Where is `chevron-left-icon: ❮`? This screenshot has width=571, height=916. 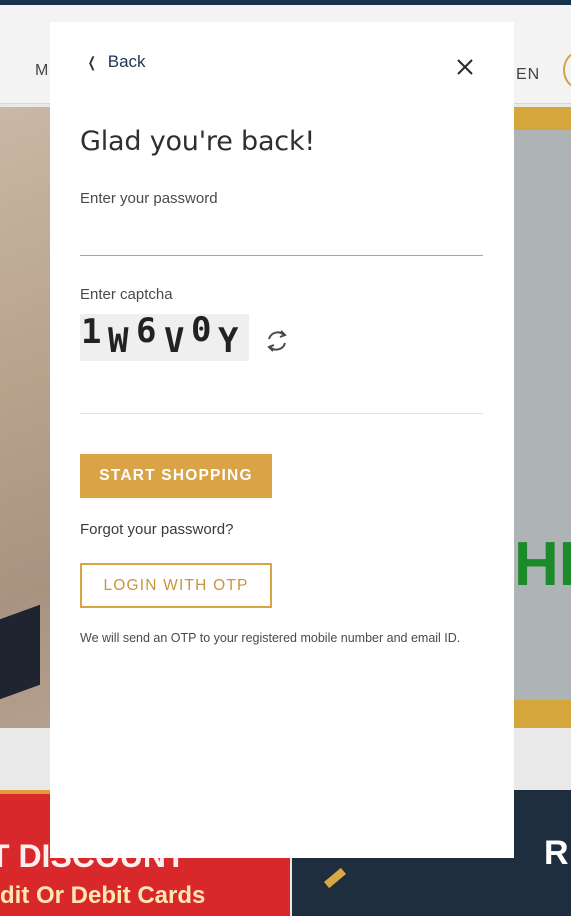
chevron-left-icon: ❮ is located at coordinates (91, 61).